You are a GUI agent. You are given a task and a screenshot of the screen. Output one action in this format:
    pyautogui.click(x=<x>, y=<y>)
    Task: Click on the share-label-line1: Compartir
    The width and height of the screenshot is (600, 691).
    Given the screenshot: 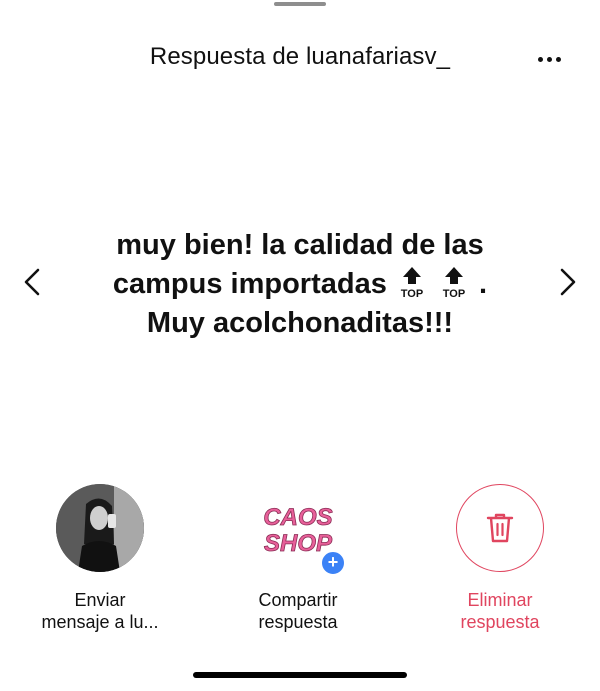 What is the action you would take?
    pyautogui.click(x=298, y=600)
    